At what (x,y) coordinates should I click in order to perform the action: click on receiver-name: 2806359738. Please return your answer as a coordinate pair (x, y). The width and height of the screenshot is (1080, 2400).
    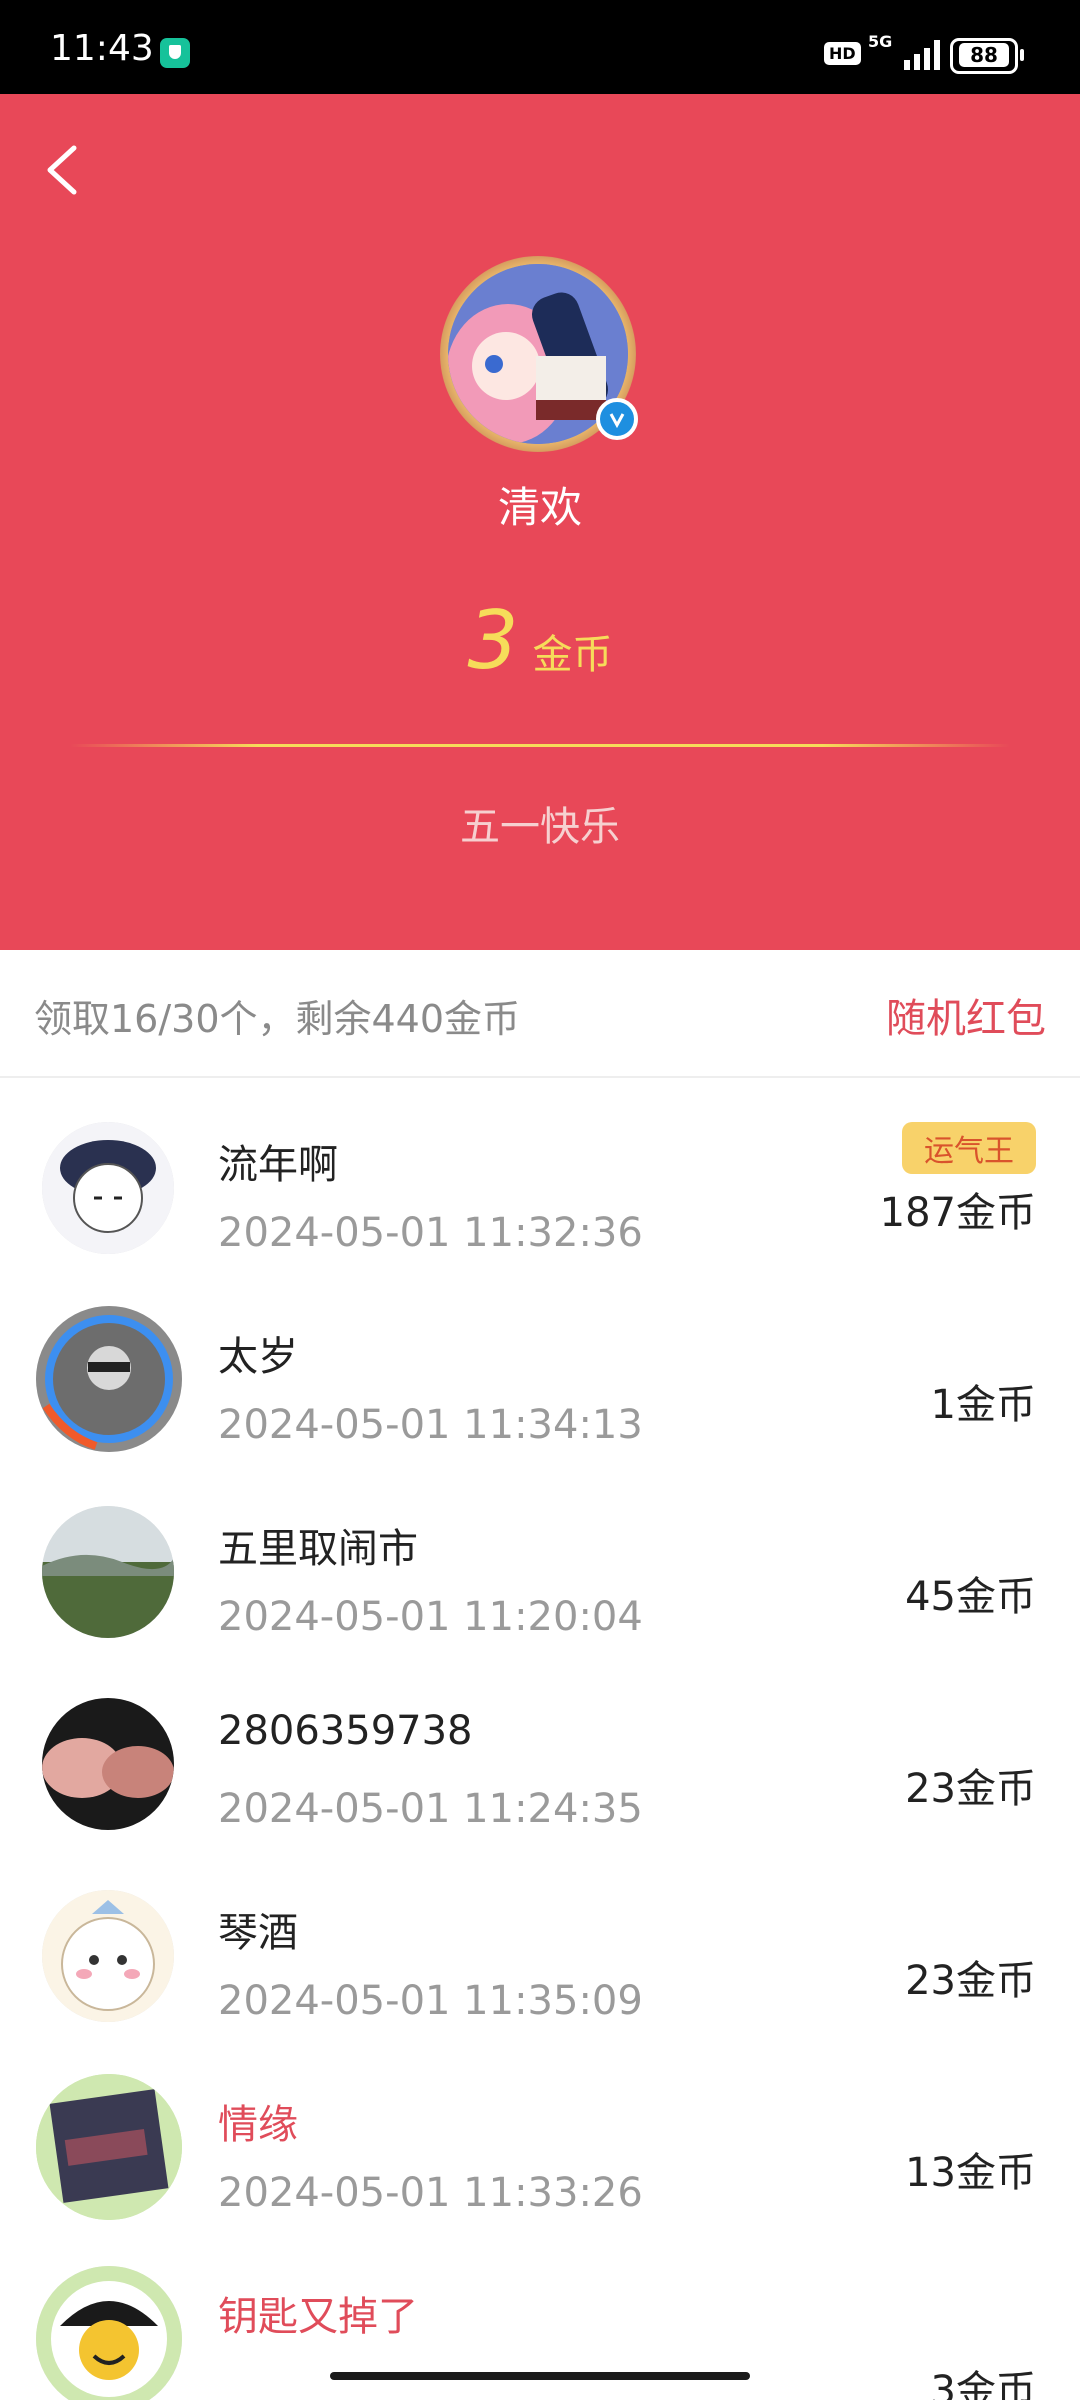
    Looking at the image, I should click on (345, 1731).